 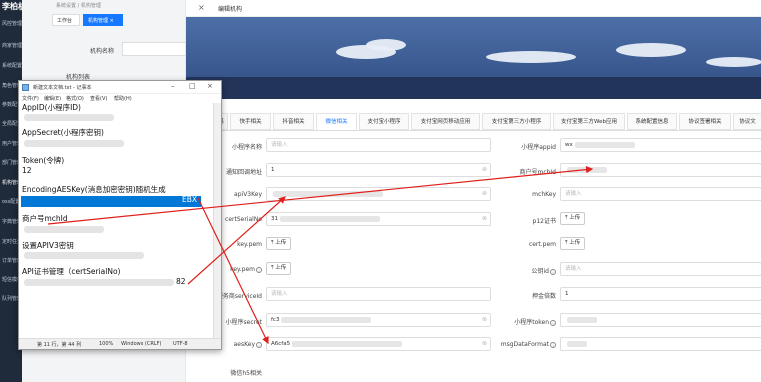 I want to click on mch-id-input, so click(x=660, y=170).